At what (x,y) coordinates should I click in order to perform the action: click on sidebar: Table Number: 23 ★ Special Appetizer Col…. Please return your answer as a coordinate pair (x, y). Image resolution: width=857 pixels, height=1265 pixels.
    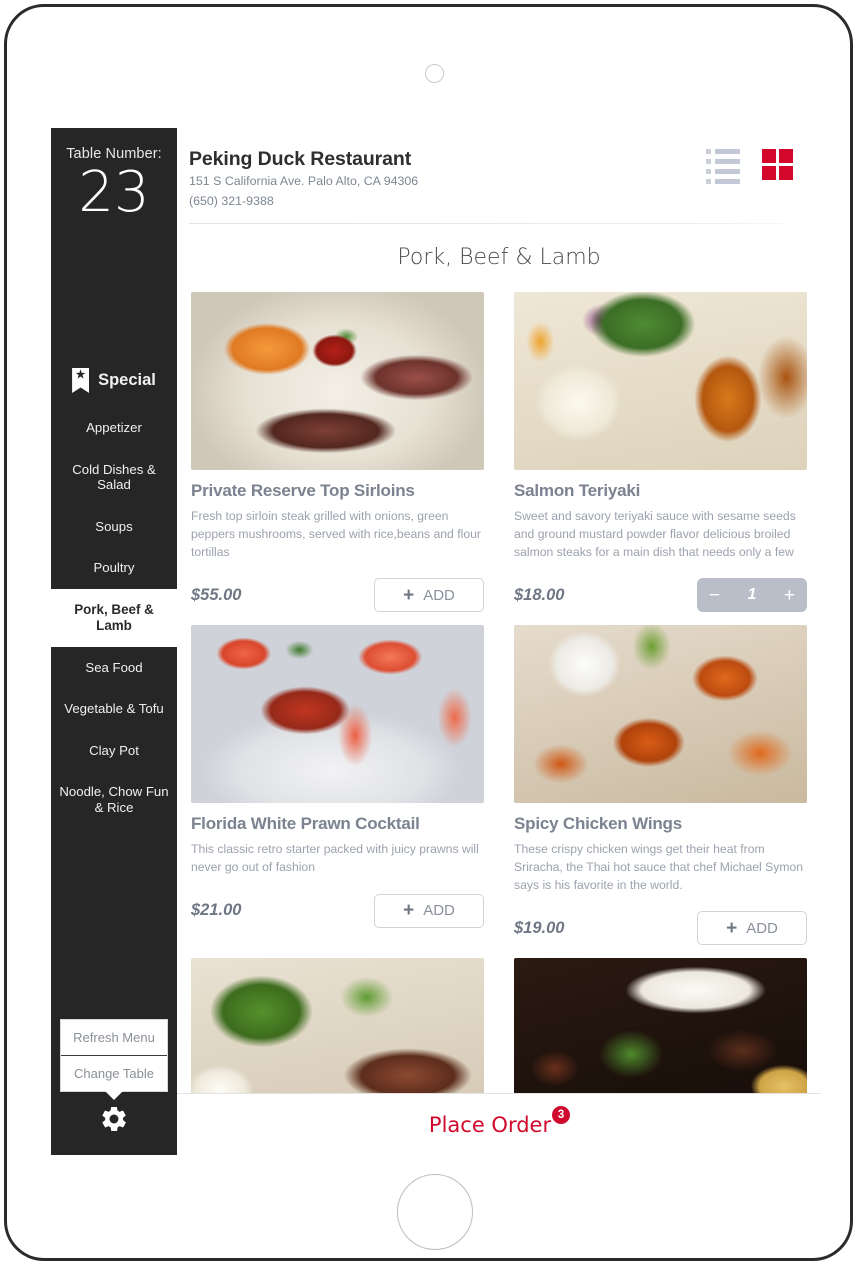
    Looking at the image, I should click on (114, 641).